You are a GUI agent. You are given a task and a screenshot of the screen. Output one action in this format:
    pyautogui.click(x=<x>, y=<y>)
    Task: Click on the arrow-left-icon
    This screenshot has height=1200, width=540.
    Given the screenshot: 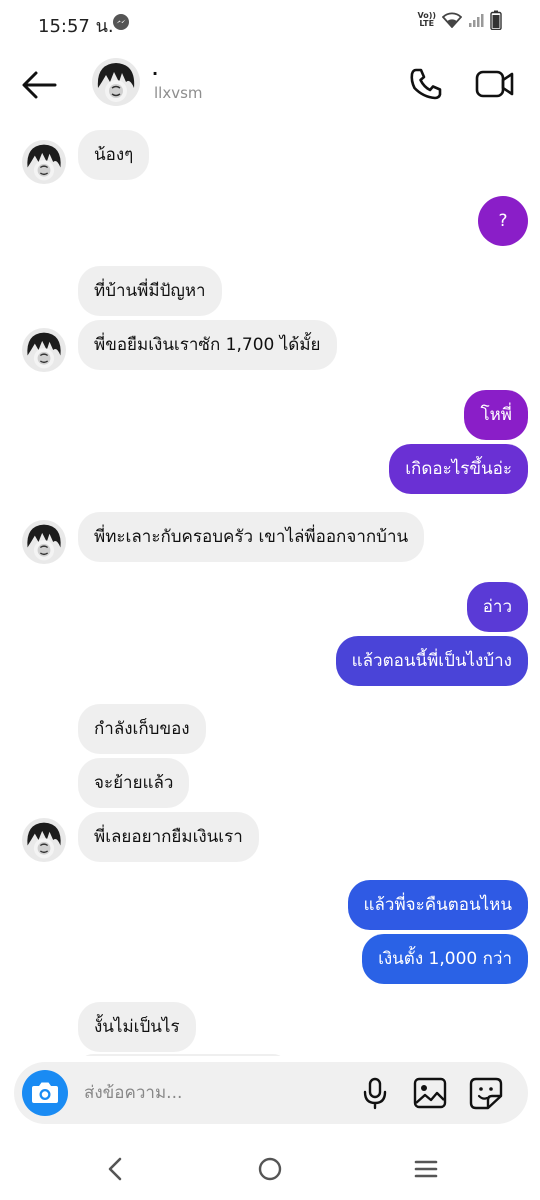 What is the action you would take?
    pyautogui.click(x=39, y=85)
    